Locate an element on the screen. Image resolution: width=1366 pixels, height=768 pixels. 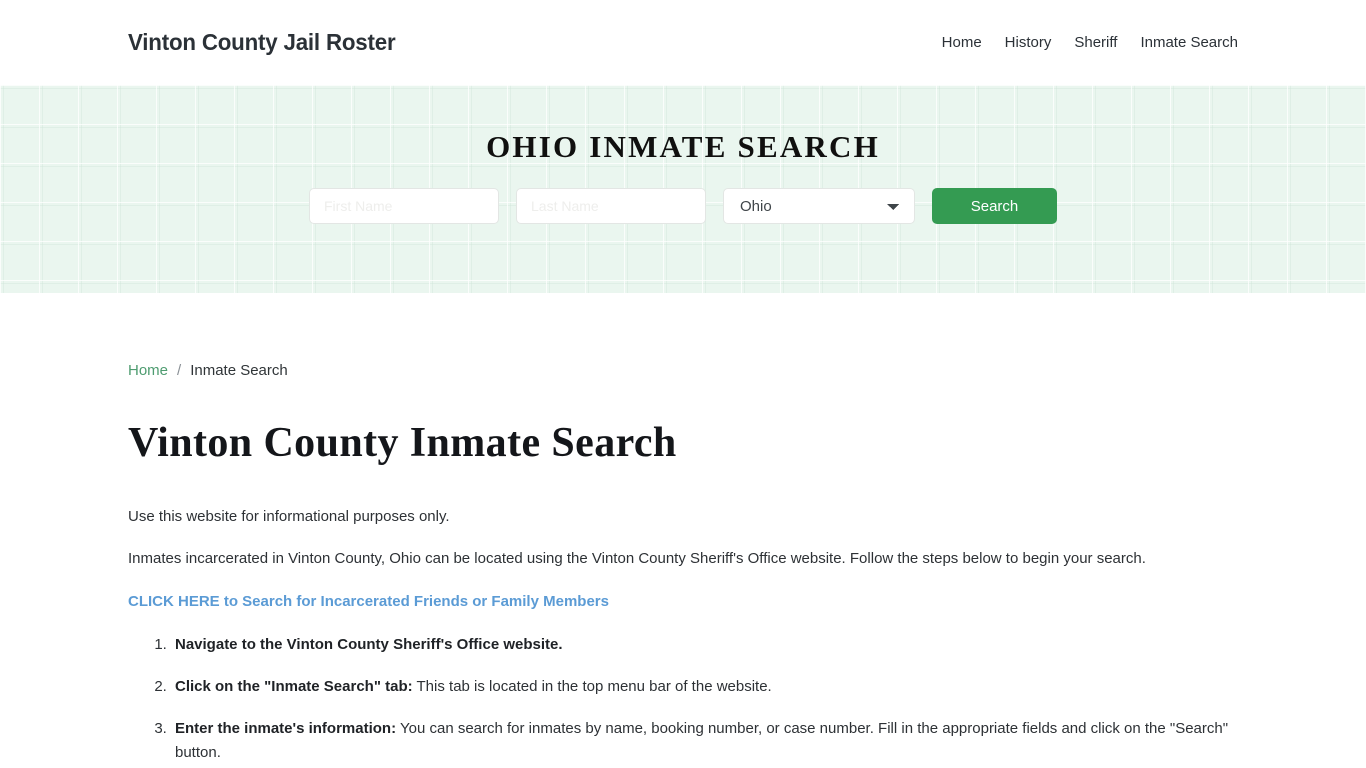
nav-item-history: History is located at coordinates (1028, 42).